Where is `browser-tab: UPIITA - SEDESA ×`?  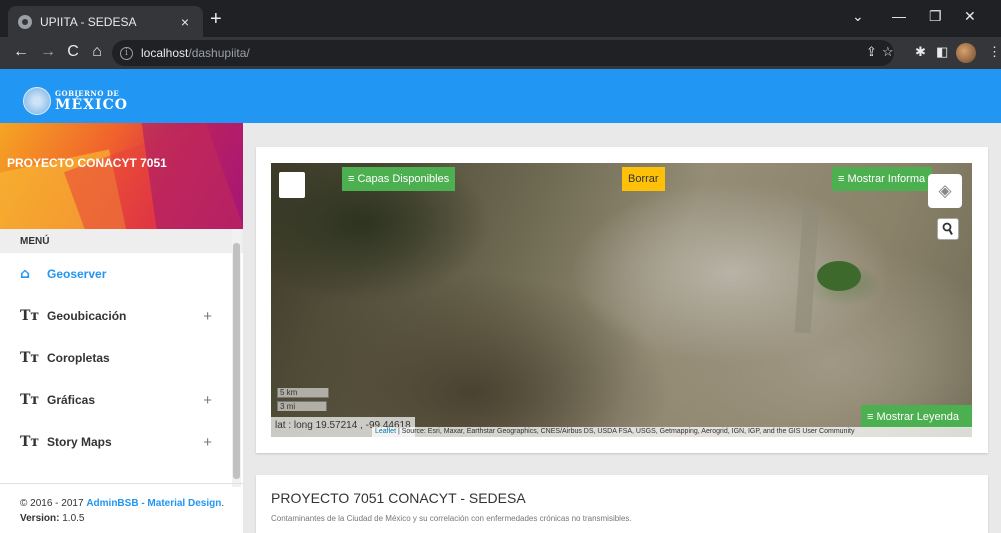 browser-tab: UPIITA - SEDESA × is located at coordinates (105, 21).